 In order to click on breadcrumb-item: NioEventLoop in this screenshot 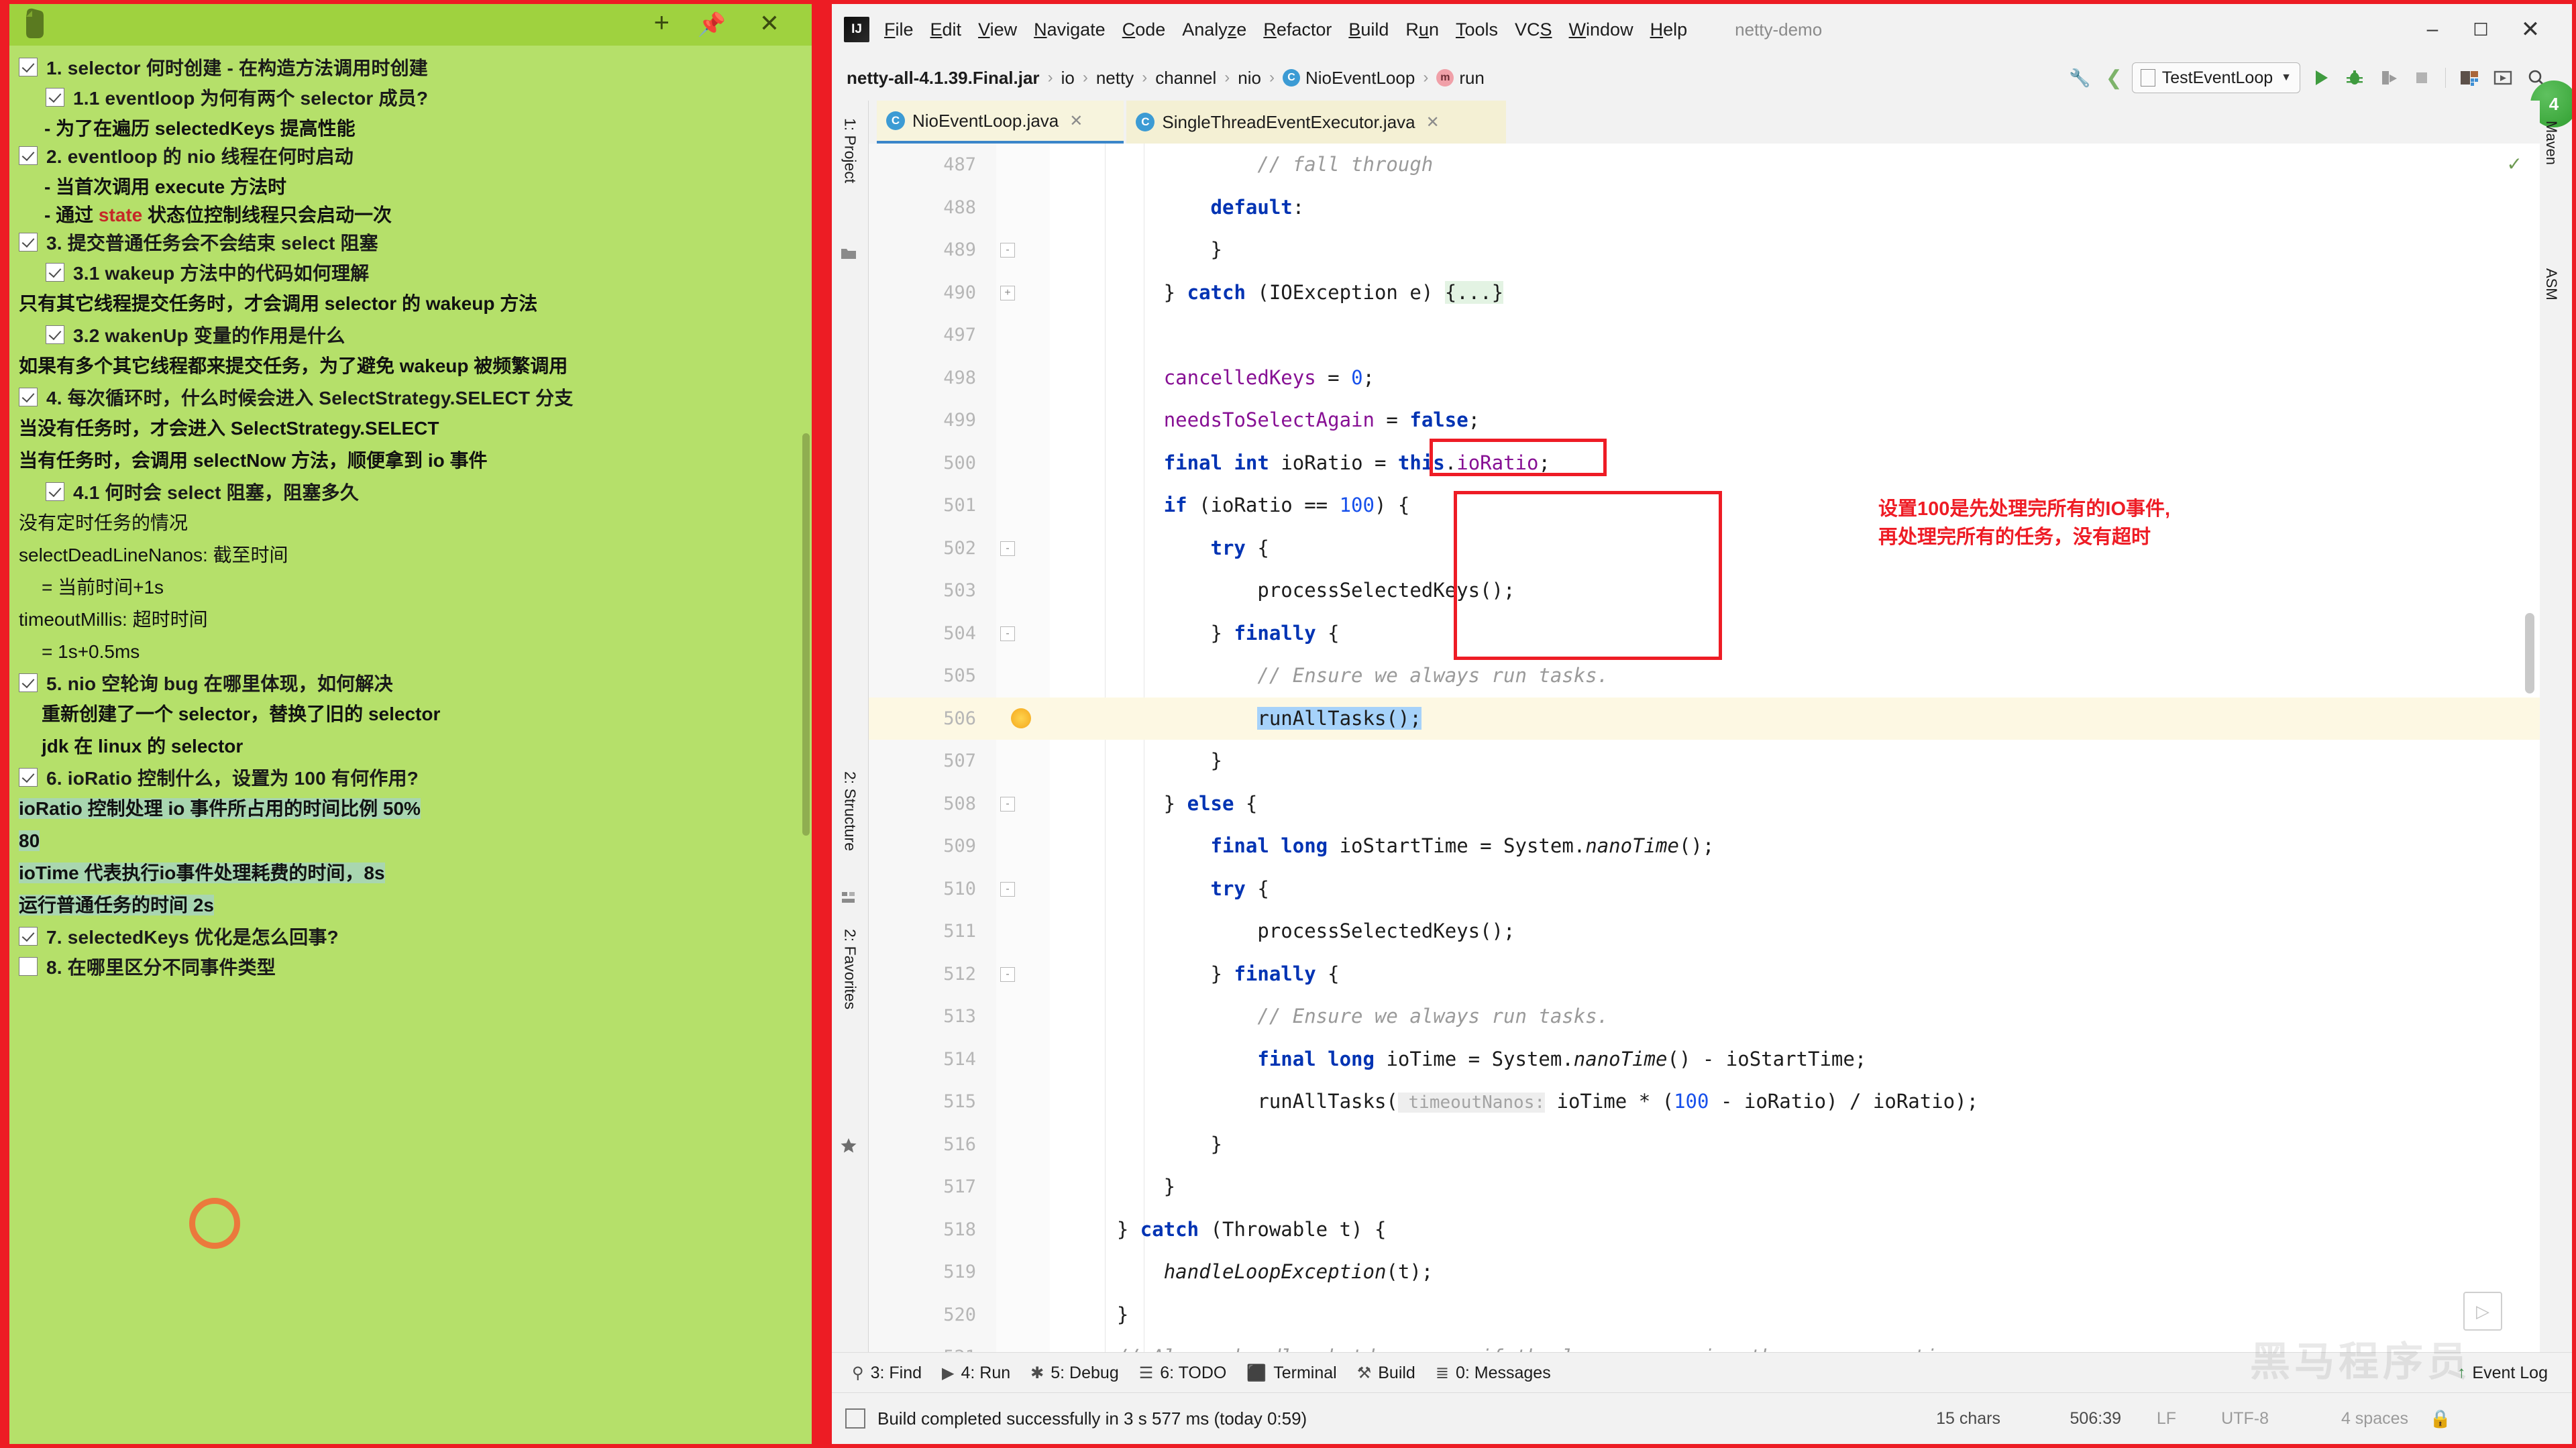, I will do `click(1360, 78)`.